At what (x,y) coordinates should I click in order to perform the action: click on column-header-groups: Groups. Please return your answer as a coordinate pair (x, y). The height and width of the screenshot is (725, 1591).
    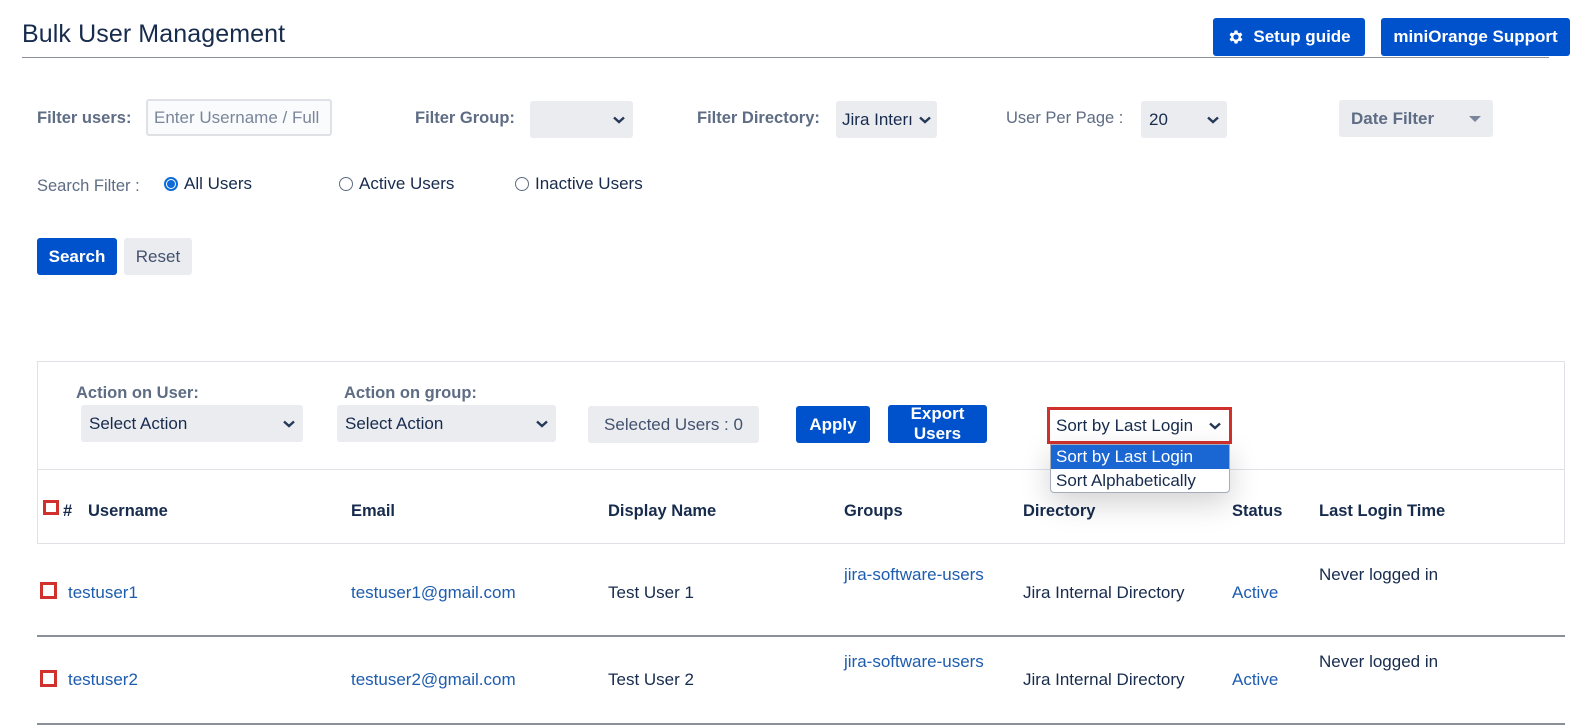
    Looking at the image, I should click on (873, 511).